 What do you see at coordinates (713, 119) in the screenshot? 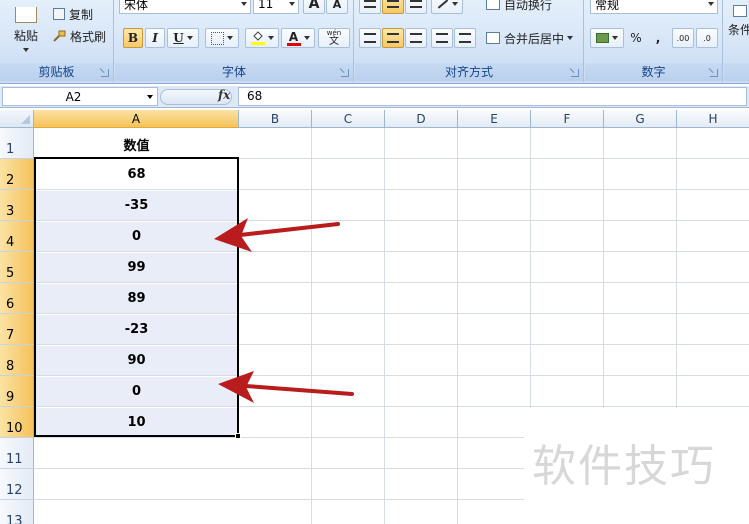
I see `column-header-h: H` at bounding box center [713, 119].